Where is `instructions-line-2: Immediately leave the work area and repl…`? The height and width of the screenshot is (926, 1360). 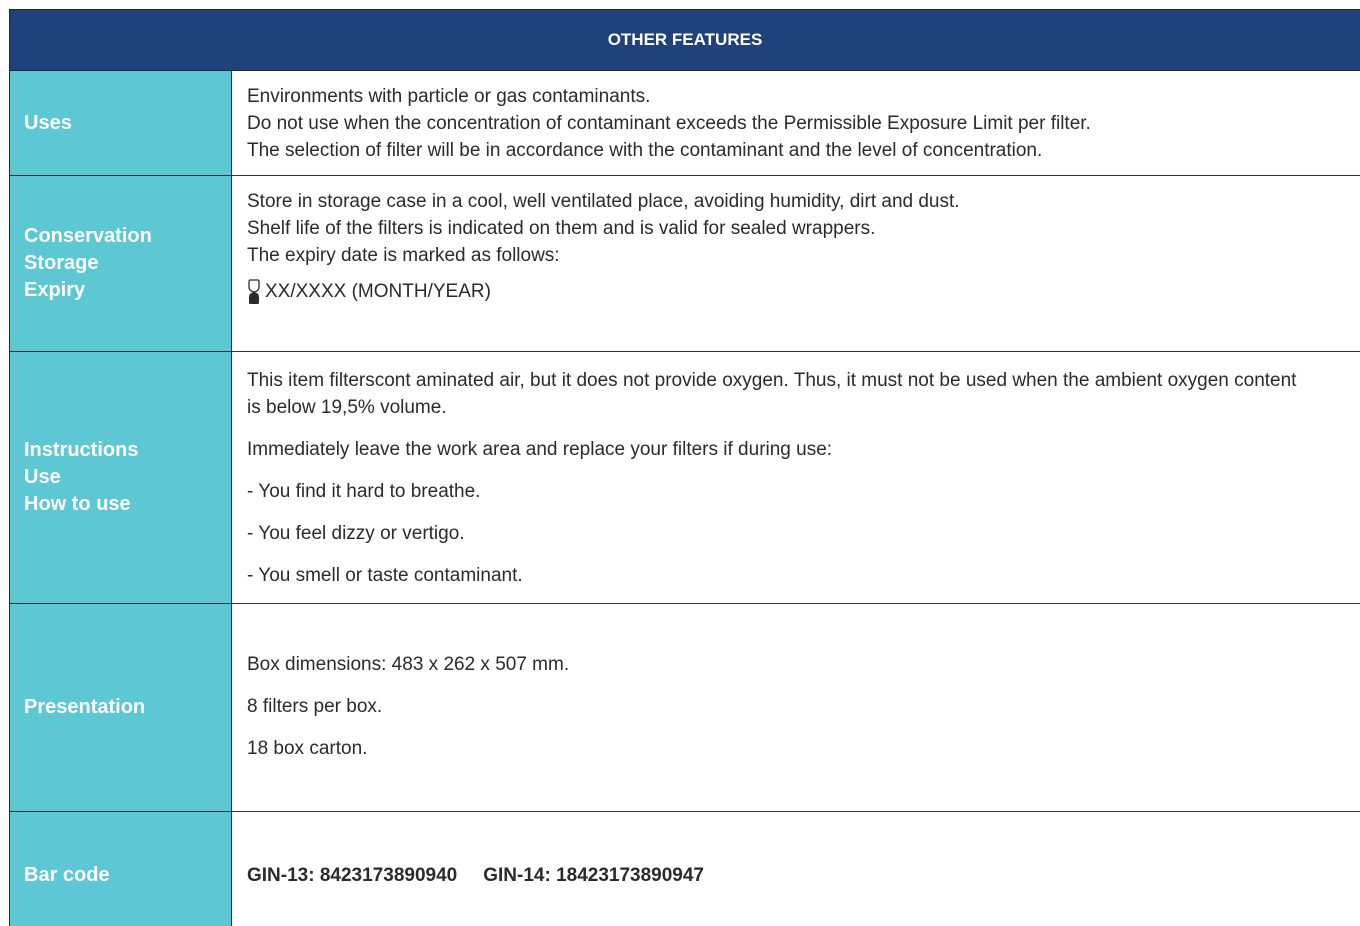 instructions-line-2: Immediately leave the work area and repl… is located at coordinates (540, 449).